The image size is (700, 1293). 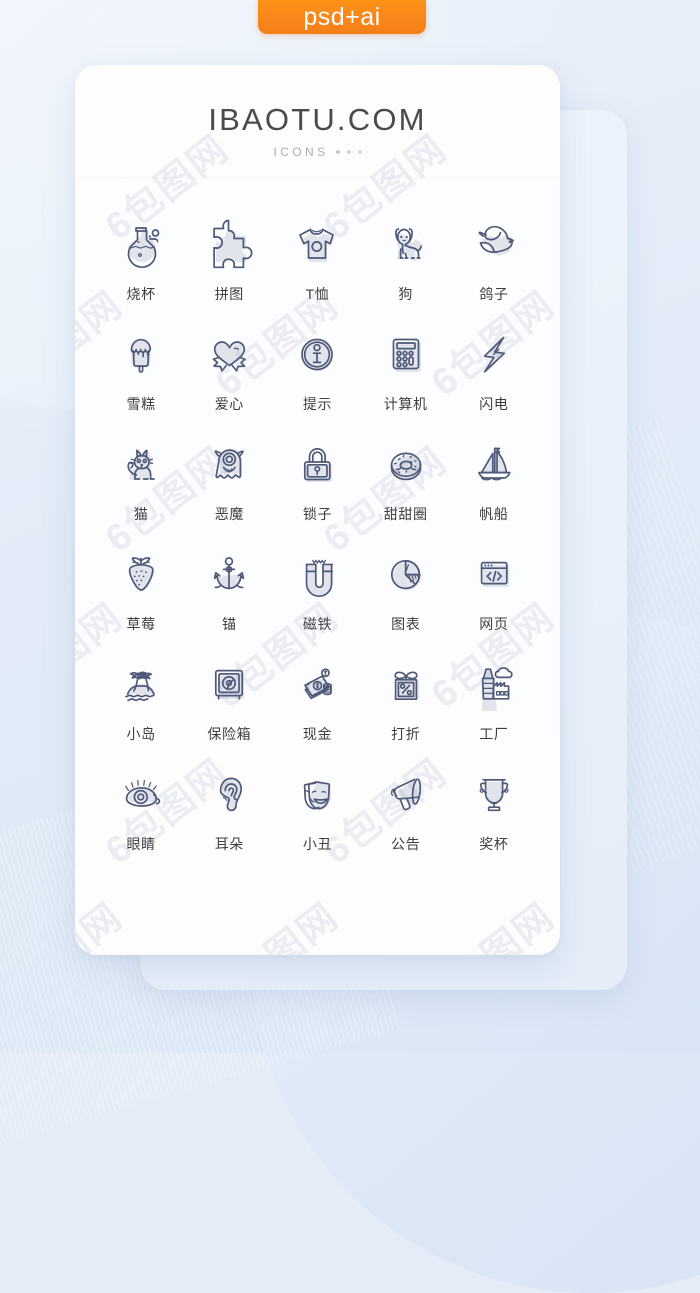 I want to click on discount-tag-icon, so click(x=406, y=683).